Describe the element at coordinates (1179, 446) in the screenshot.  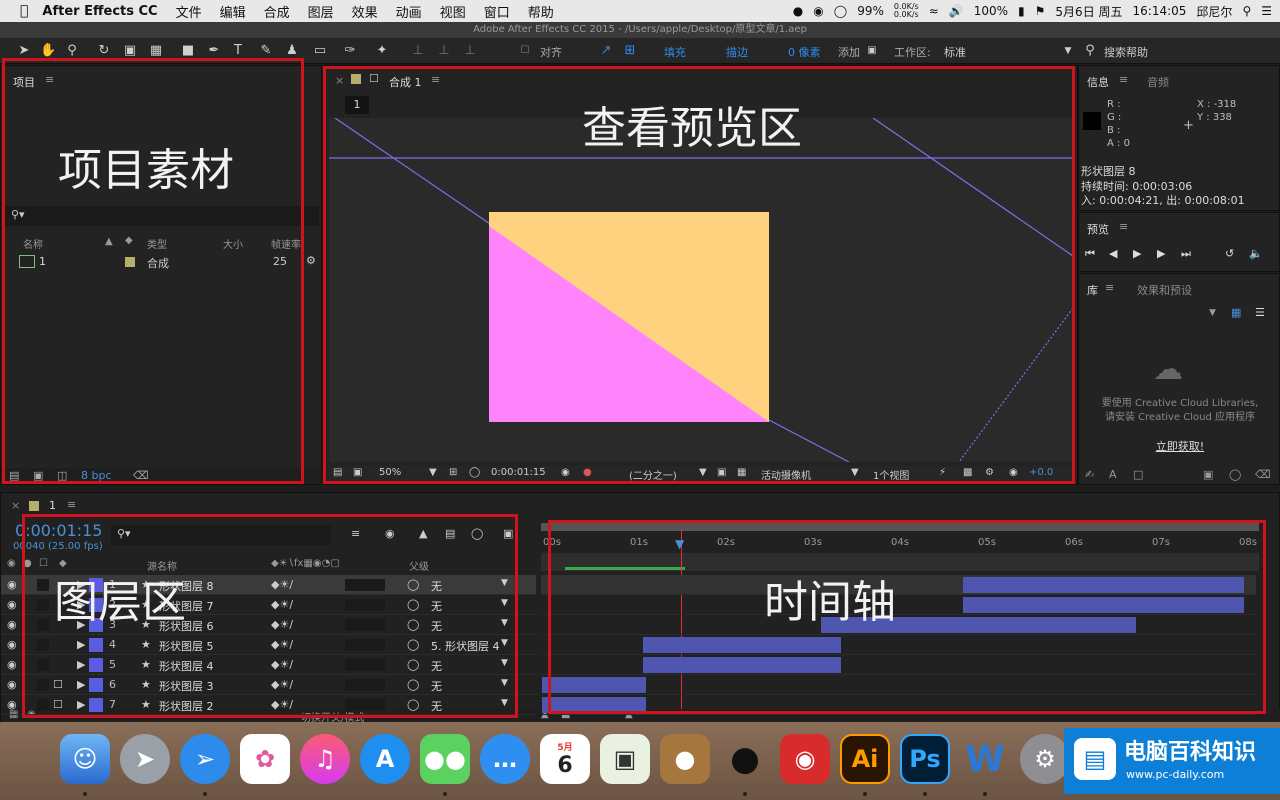
I see `get-it-link: 立即获取!` at that location.